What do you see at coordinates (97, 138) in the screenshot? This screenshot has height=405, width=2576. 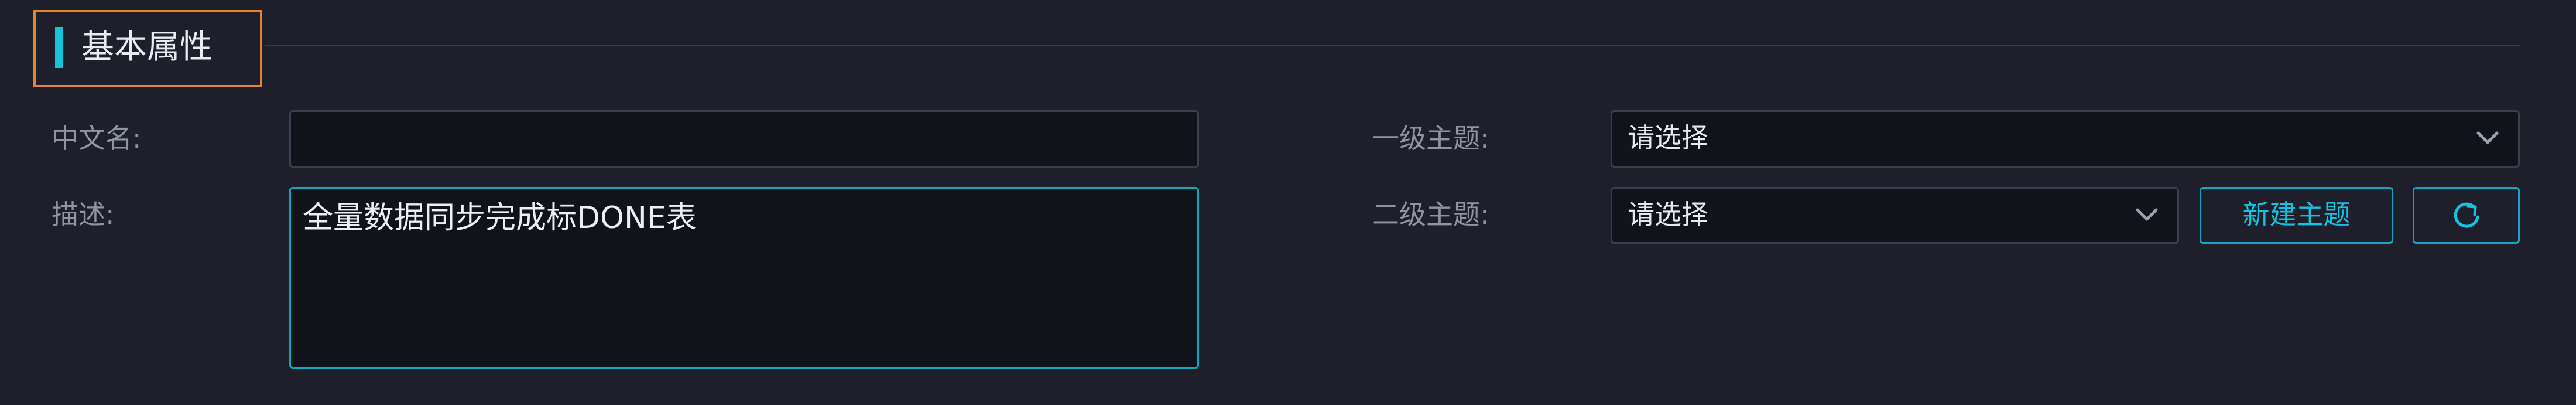 I see `chinese-name-label: 中文名:` at bounding box center [97, 138].